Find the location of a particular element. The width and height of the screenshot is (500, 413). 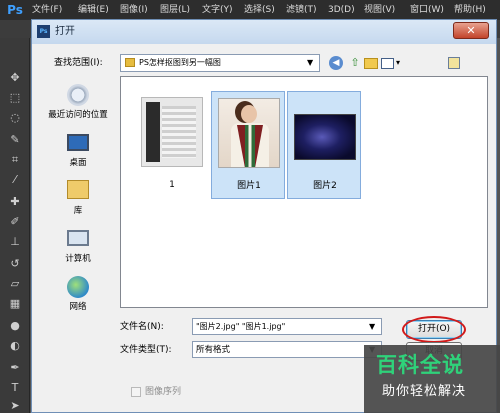

place-label: 网络 is located at coordinates (78, 307).